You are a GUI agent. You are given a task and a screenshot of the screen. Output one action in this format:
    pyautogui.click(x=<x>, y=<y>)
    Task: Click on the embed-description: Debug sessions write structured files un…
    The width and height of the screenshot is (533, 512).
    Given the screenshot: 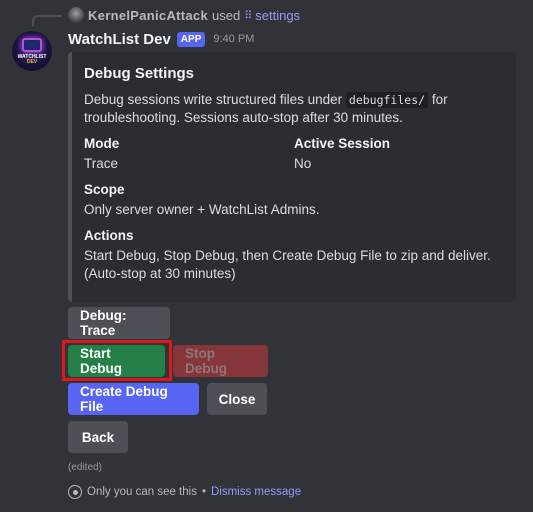 What is the action you would take?
    pyautogui.click(x=294, y=109)
    